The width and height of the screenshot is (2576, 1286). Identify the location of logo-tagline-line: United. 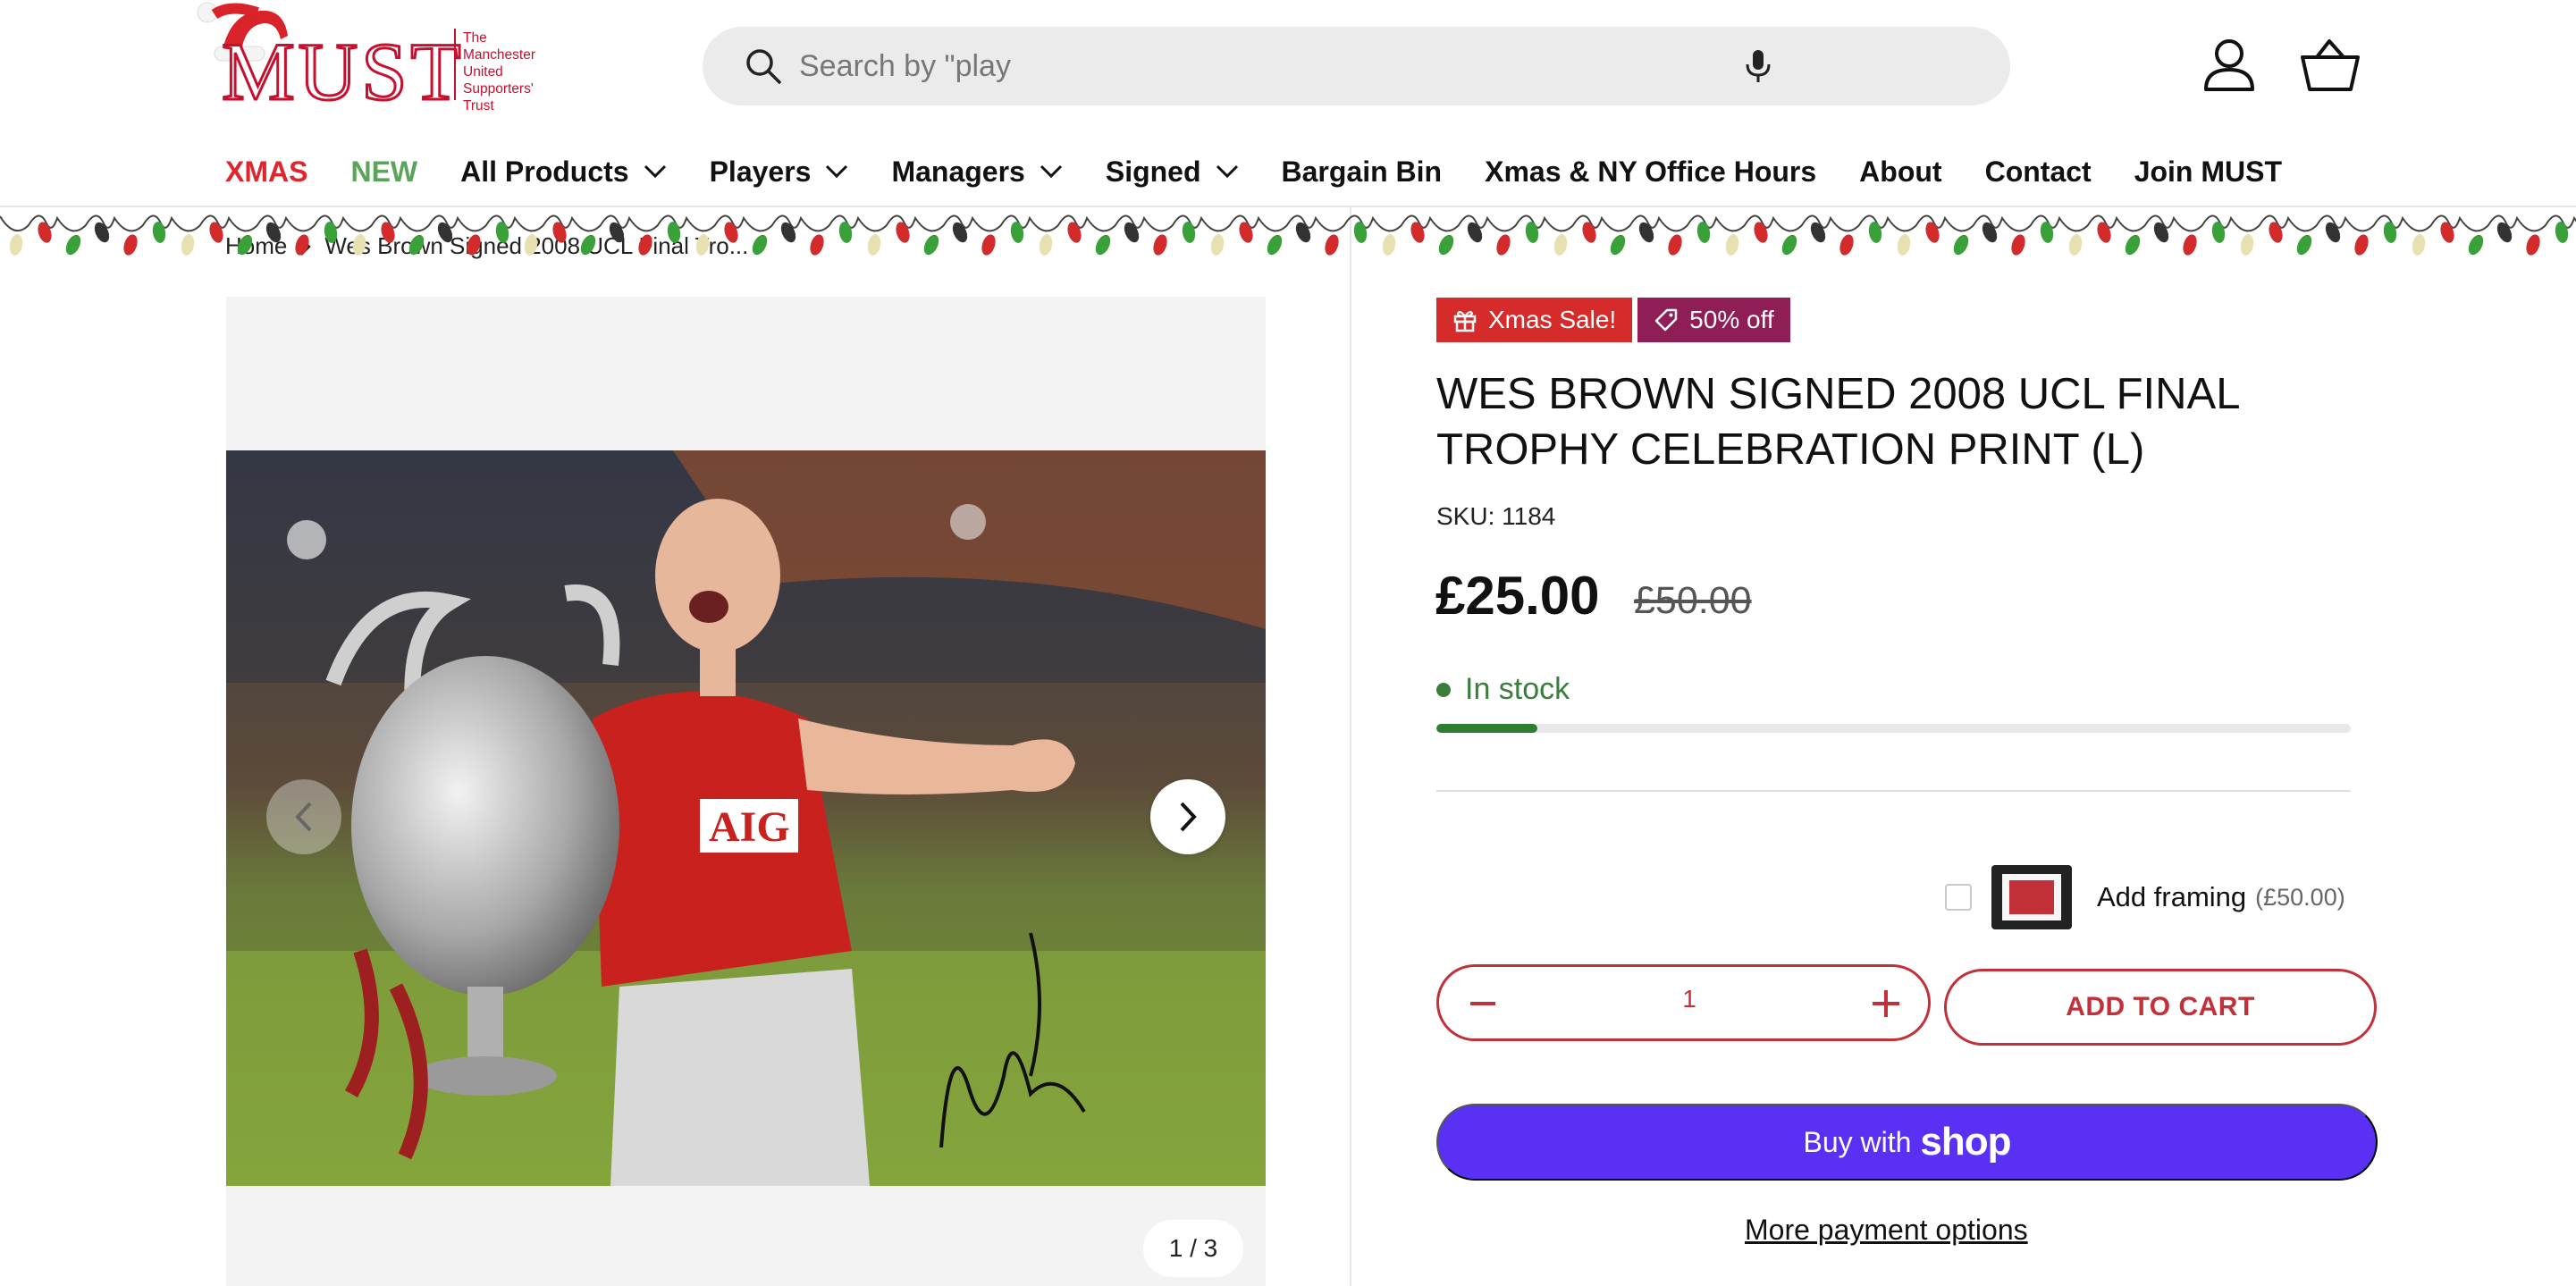
(483, 72).